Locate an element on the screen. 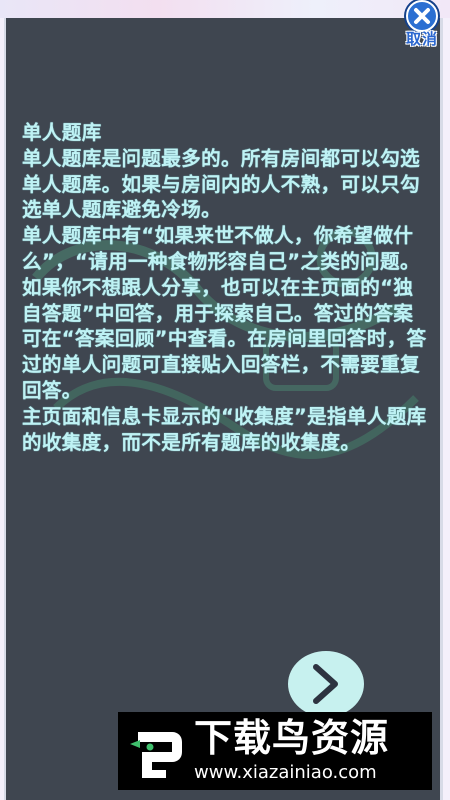 The width and height of the screenshot is (450, 800). watermark-title: 下载鸟资源 is located at coordinates (292, 738).